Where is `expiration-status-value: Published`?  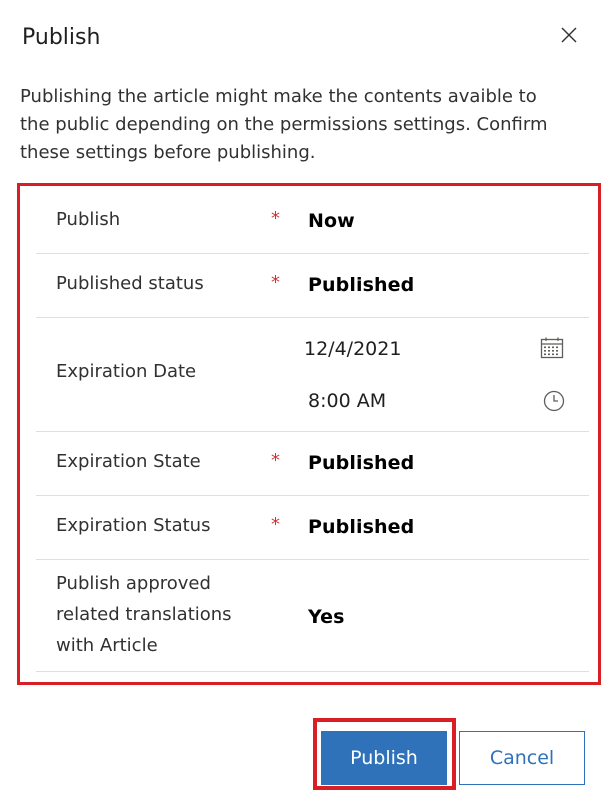 expiration-status-value: Published is located at coordinates (361, 527).